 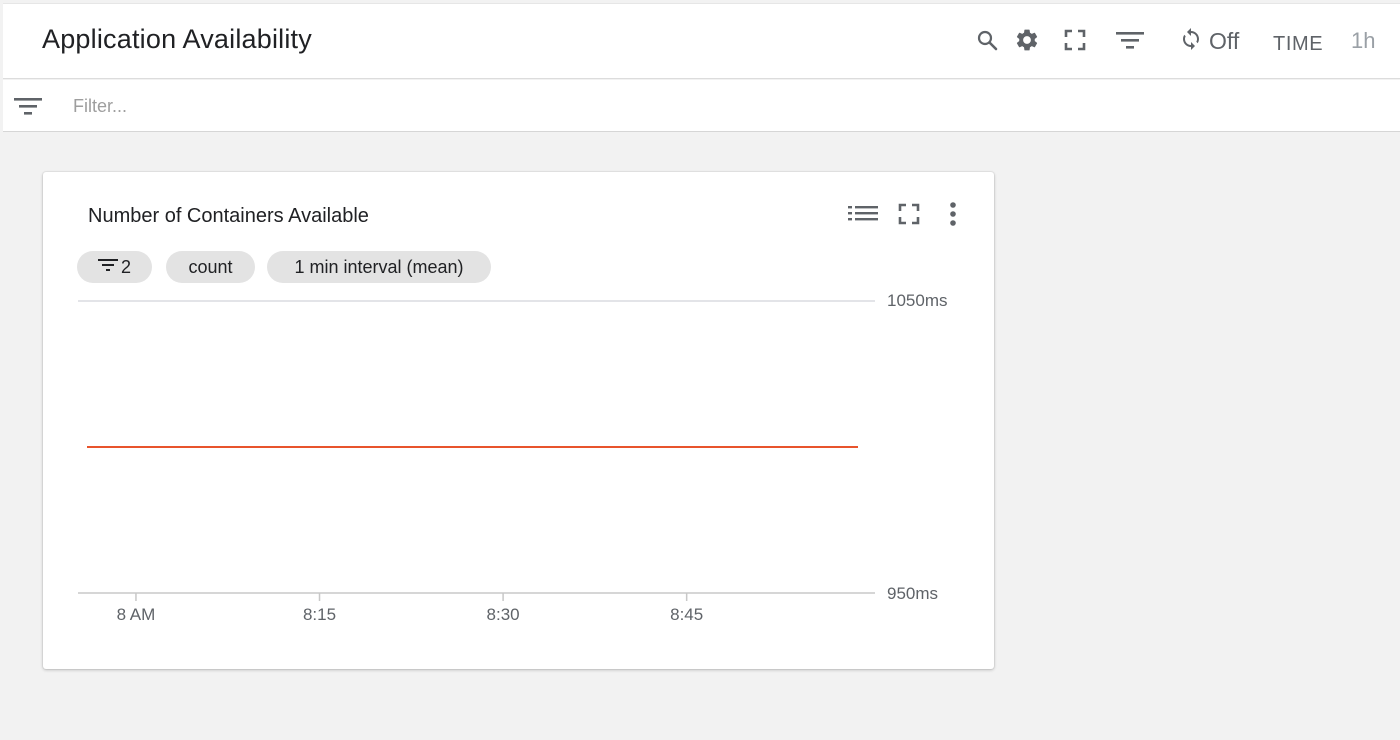 What do you see at coordinates (319, 614) in the screenshot?
I see `x-tick-label: 8:15` at bounding box center [319, 614].